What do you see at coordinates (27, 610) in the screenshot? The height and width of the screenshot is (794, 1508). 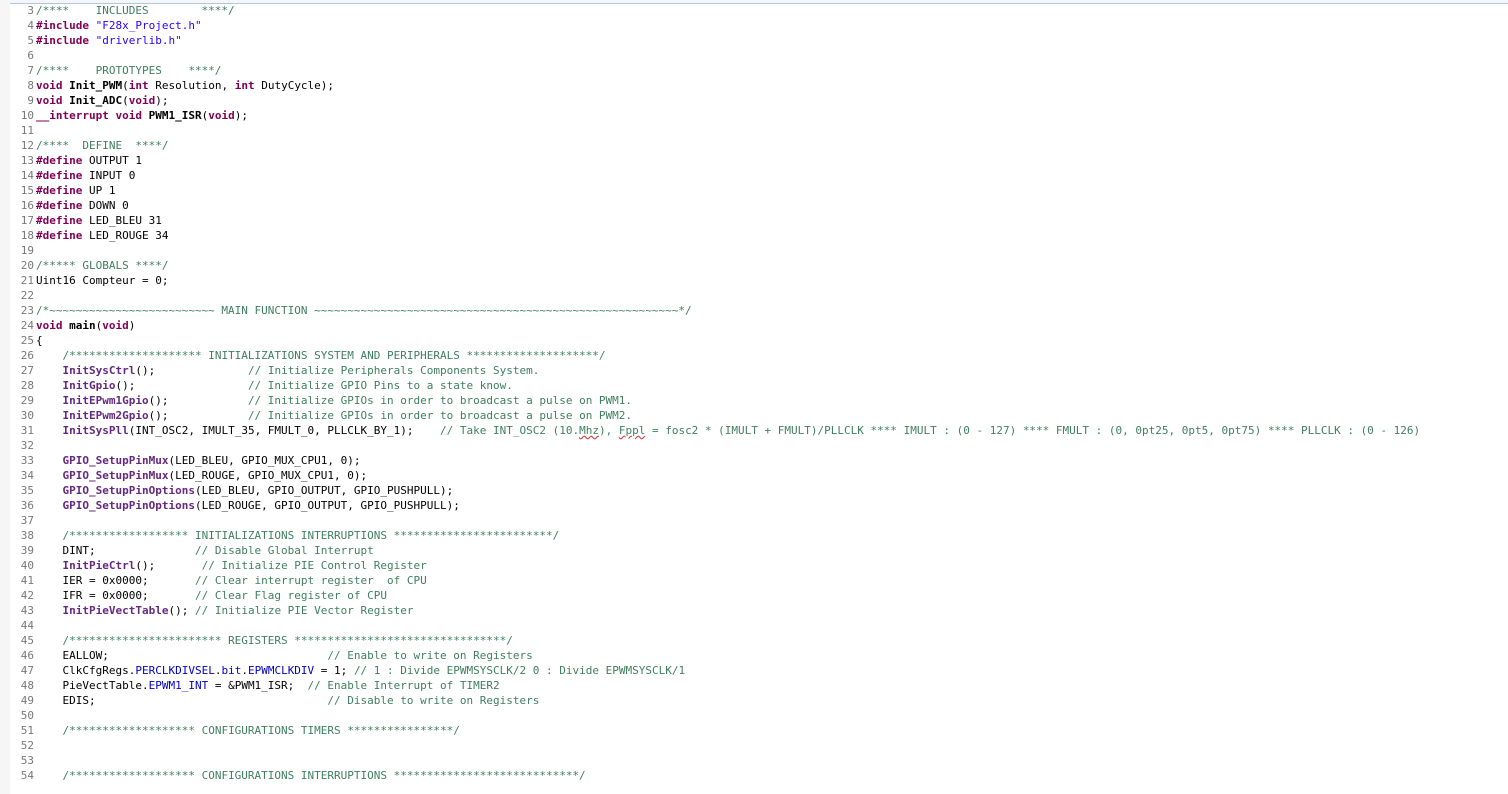 I see `line-number: 43` at bounding box center [27, 610].